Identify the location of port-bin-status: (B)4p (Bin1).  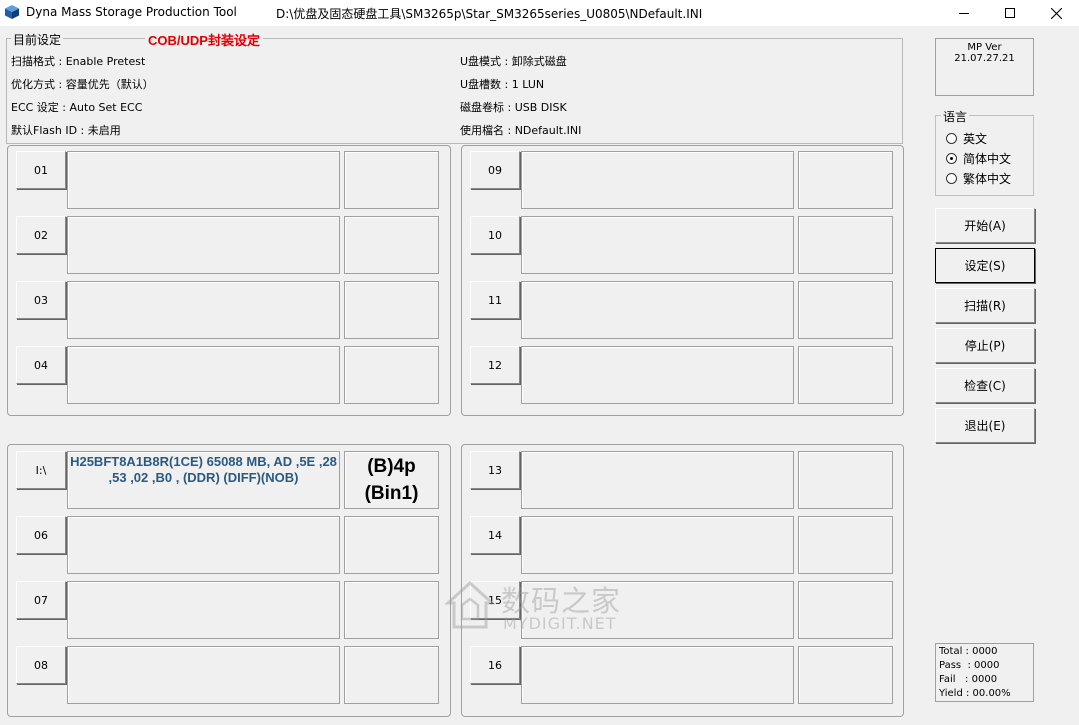
(391, 480).